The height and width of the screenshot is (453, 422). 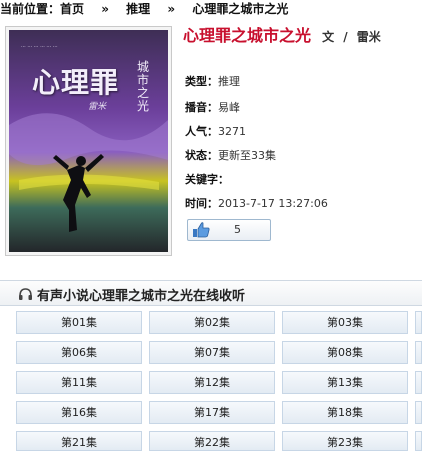 What do you see at coordinates (345, 441) in the screenshot?
I see `episode-button: 第23集` at bounding box center [345, 441].